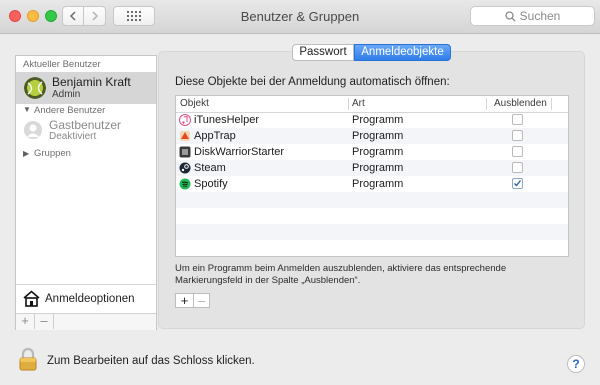  What do you see at coordinates (372, 104) in the screenshot?
I see `table-header: Objekt Art Ausblenden` at bounding box center [372, 104].